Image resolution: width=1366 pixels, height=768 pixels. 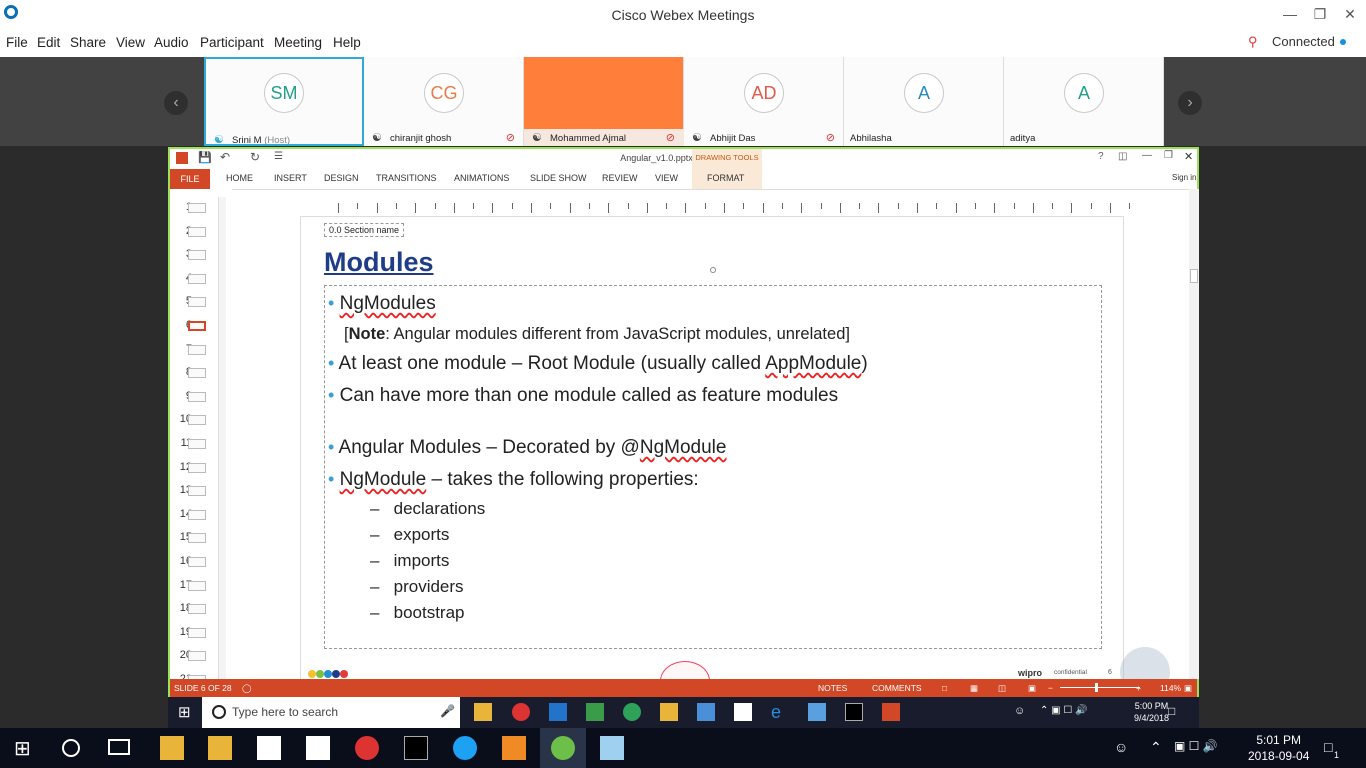 What do you see at coordinates (341, 178) in the screenshot?
I see `tab-design: DESIGN` at bounding box center [341, 178].